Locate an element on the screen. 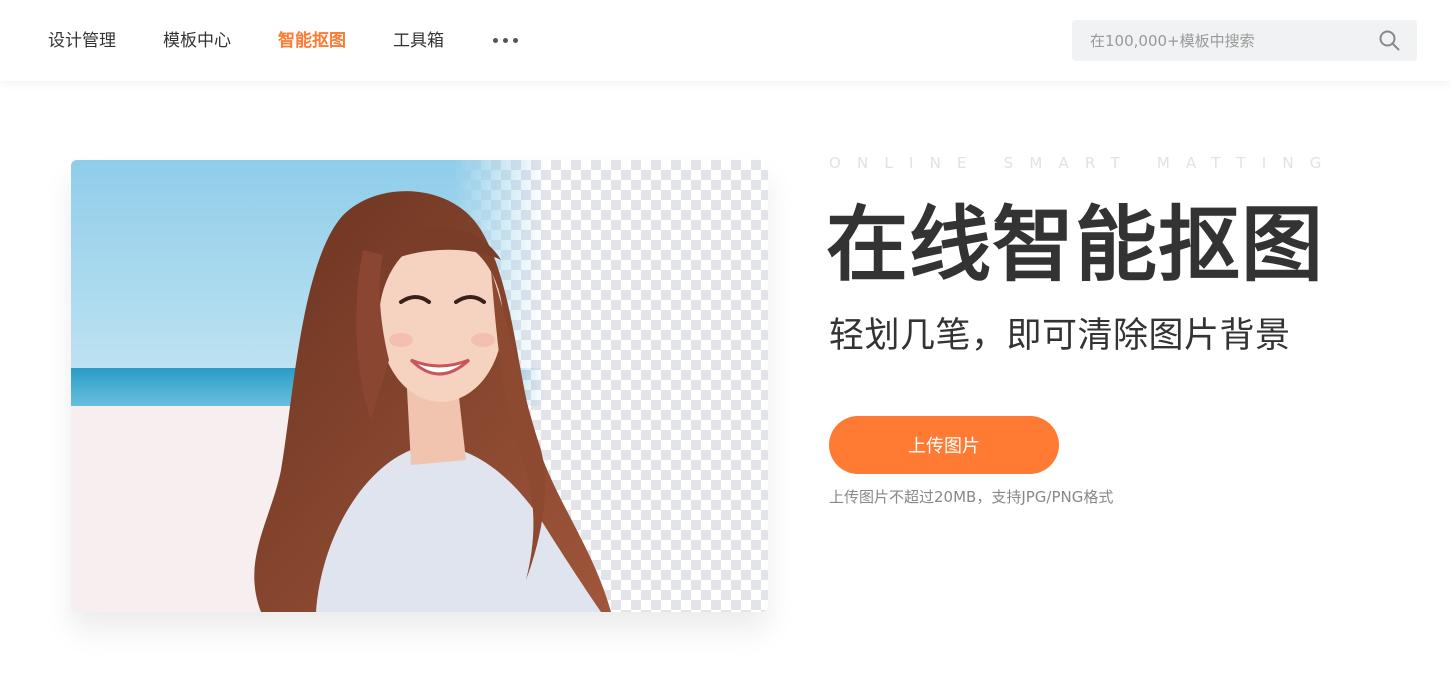 This screenshot has height=690, width=1451. search-box is located at coordinates (1244, 40).